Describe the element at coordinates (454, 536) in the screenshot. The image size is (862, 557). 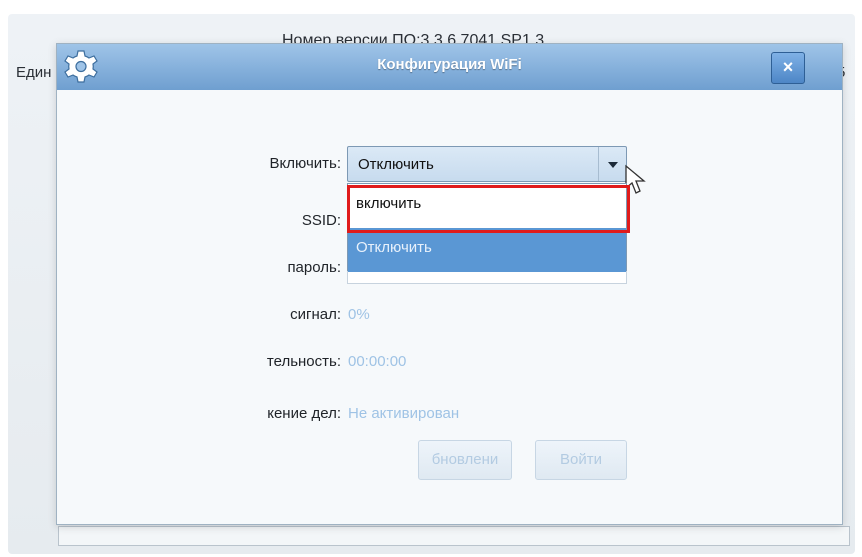
I see `bottom-bar` at that location.